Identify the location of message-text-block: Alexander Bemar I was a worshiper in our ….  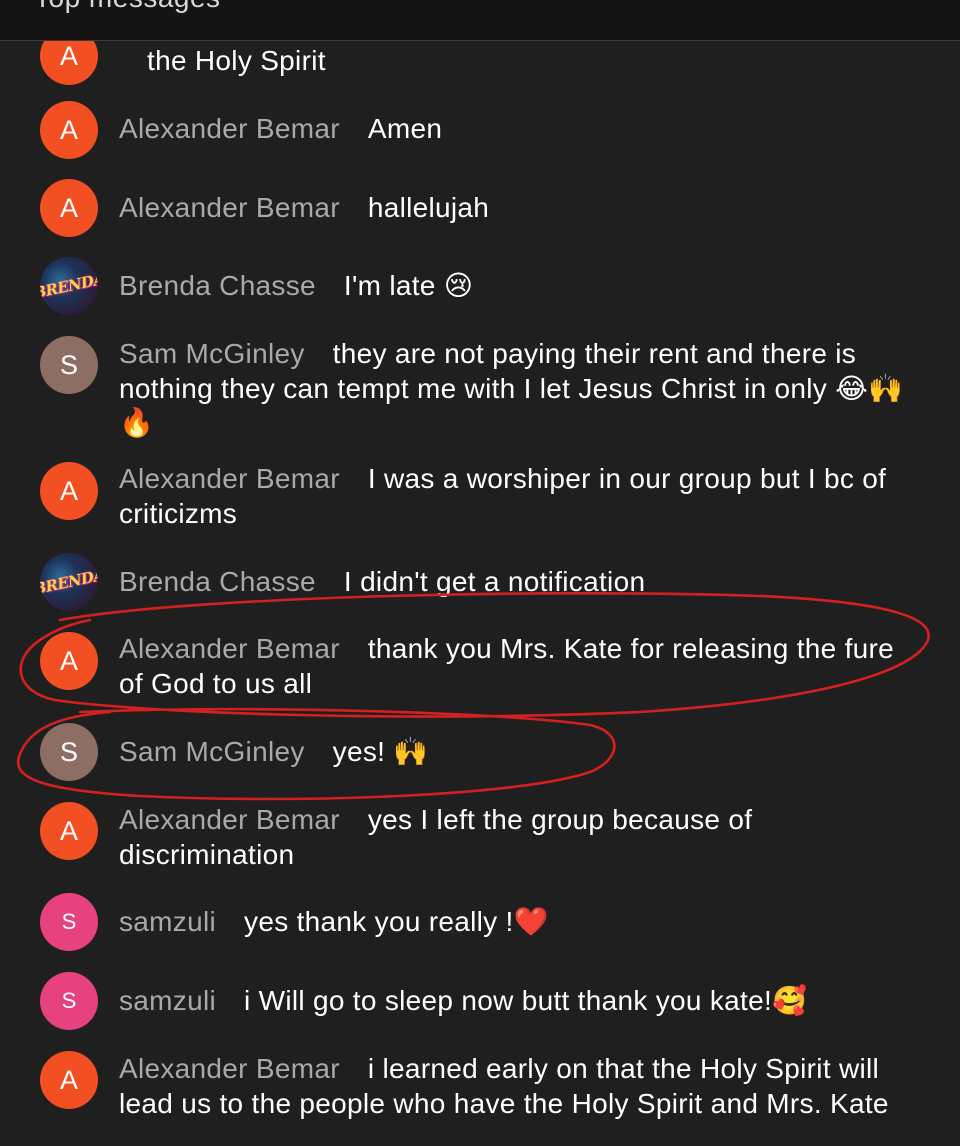
(519, 496).